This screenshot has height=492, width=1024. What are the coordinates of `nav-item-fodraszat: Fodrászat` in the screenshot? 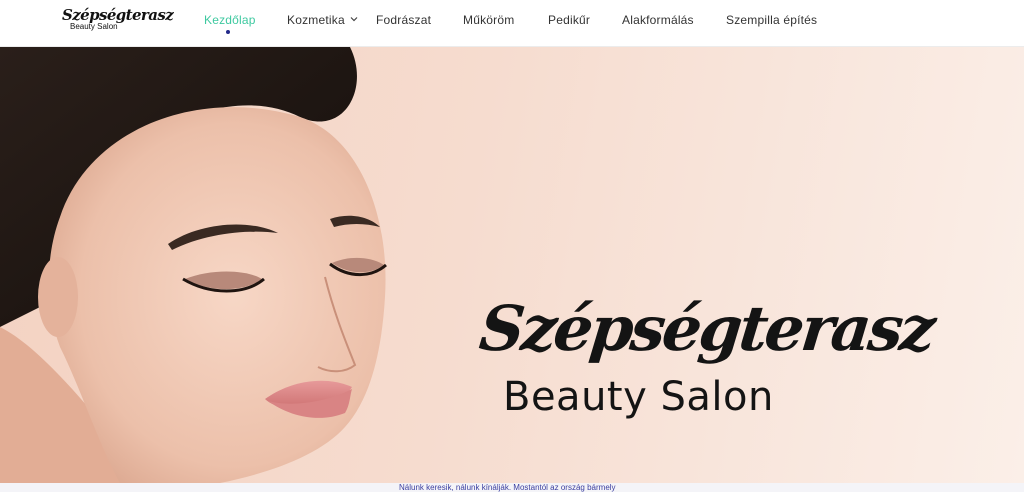 It's located at (403, 20).